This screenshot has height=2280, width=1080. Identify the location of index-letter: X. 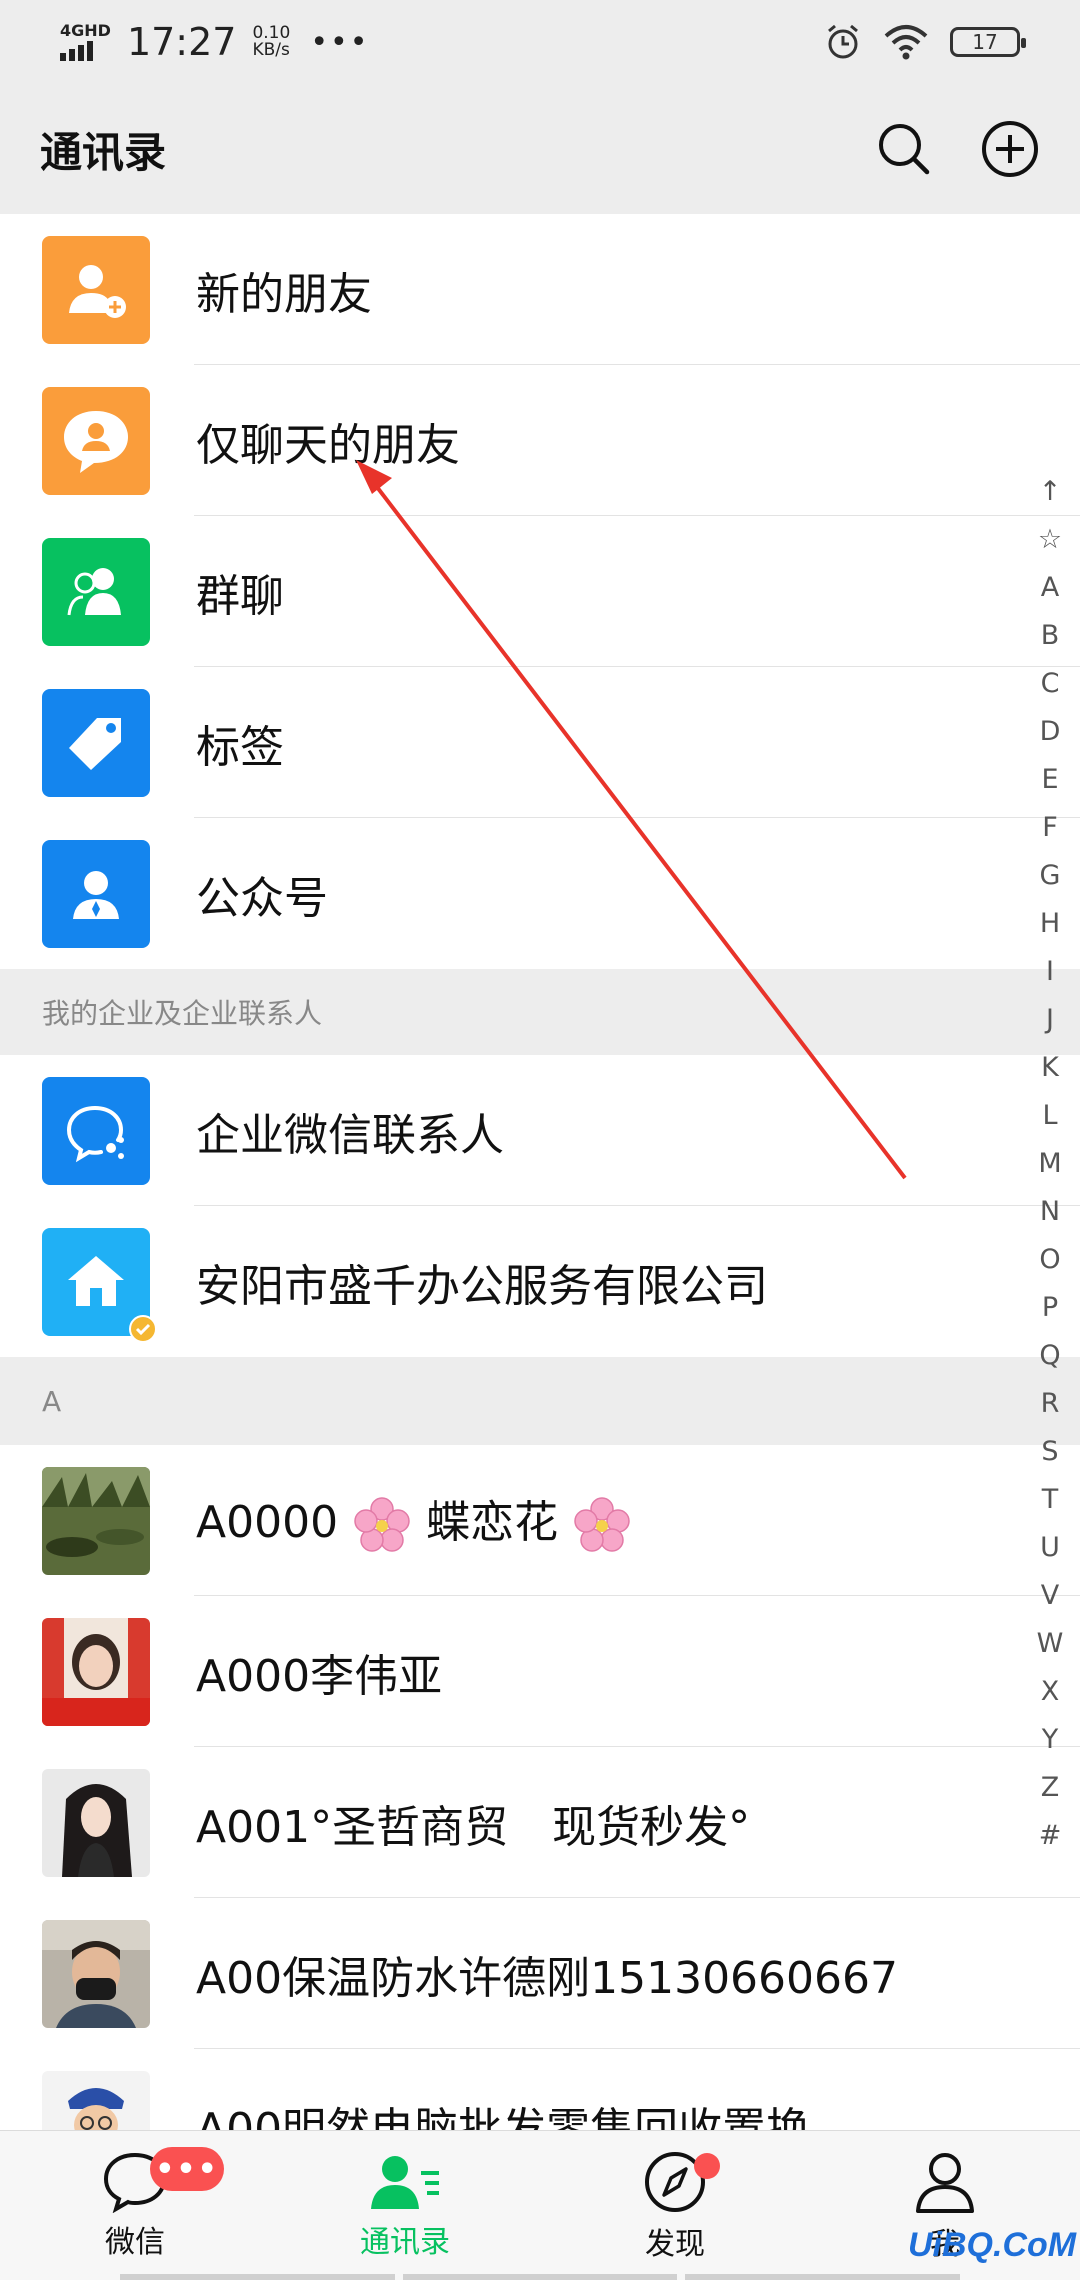
(1050, 1692).